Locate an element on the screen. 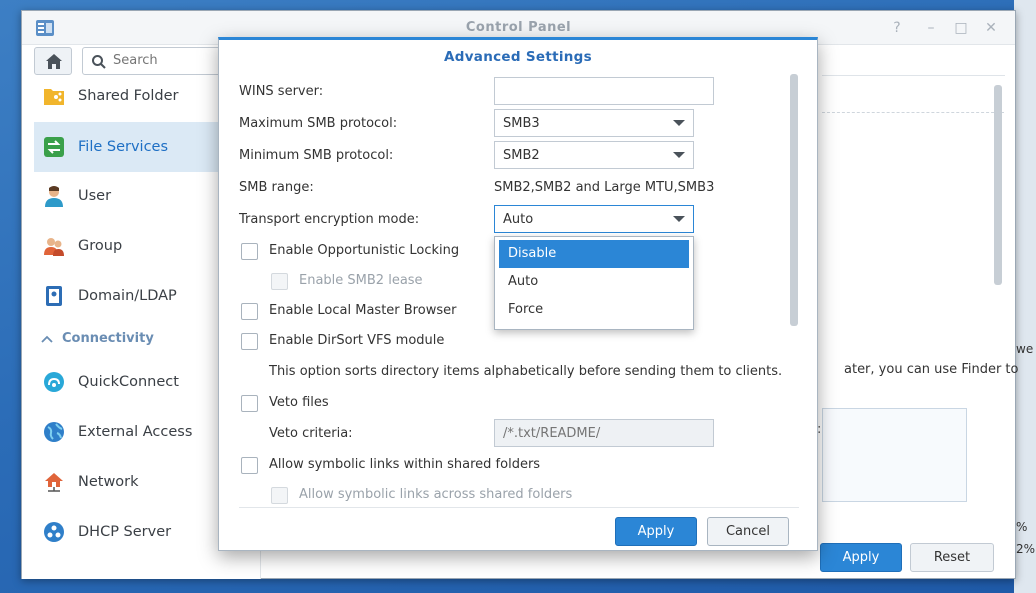 This screenshot has height=593, width=1036. sidebar-item-label: File Services is located at coordinates (123, 147).